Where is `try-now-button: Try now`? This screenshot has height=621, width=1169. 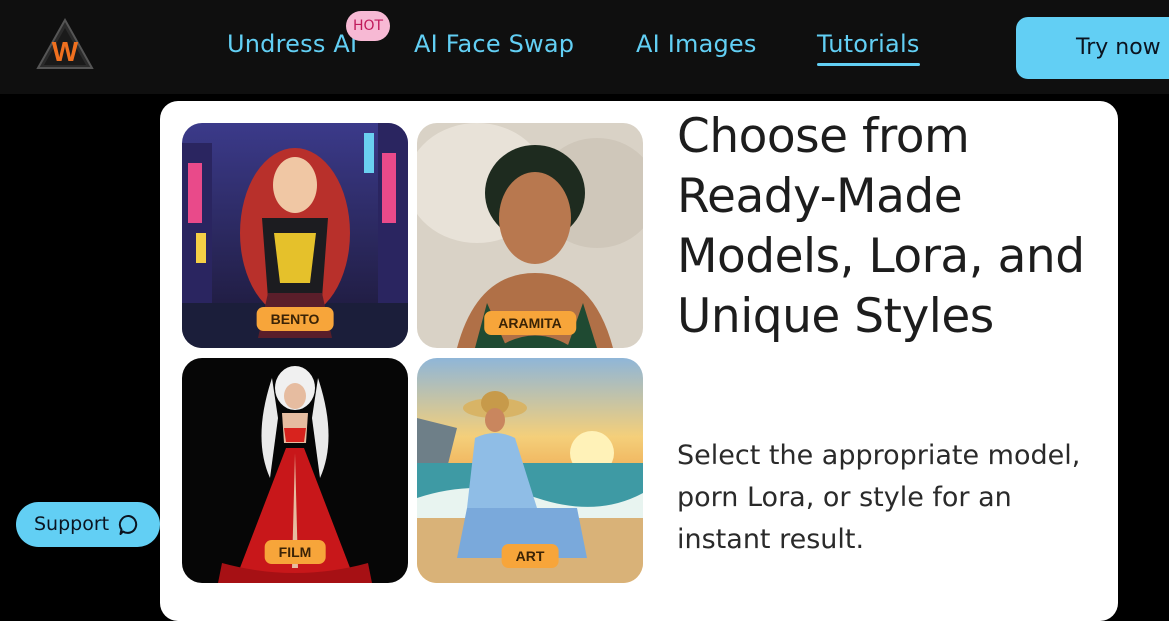 try-now-button: Try now is located at coordinates (1092, 48).